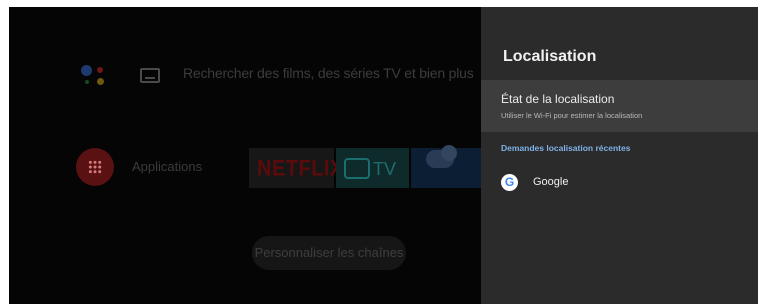 This screenshot has width=760, height=308. I want to click on tv-label: TV, so click(385, 169).